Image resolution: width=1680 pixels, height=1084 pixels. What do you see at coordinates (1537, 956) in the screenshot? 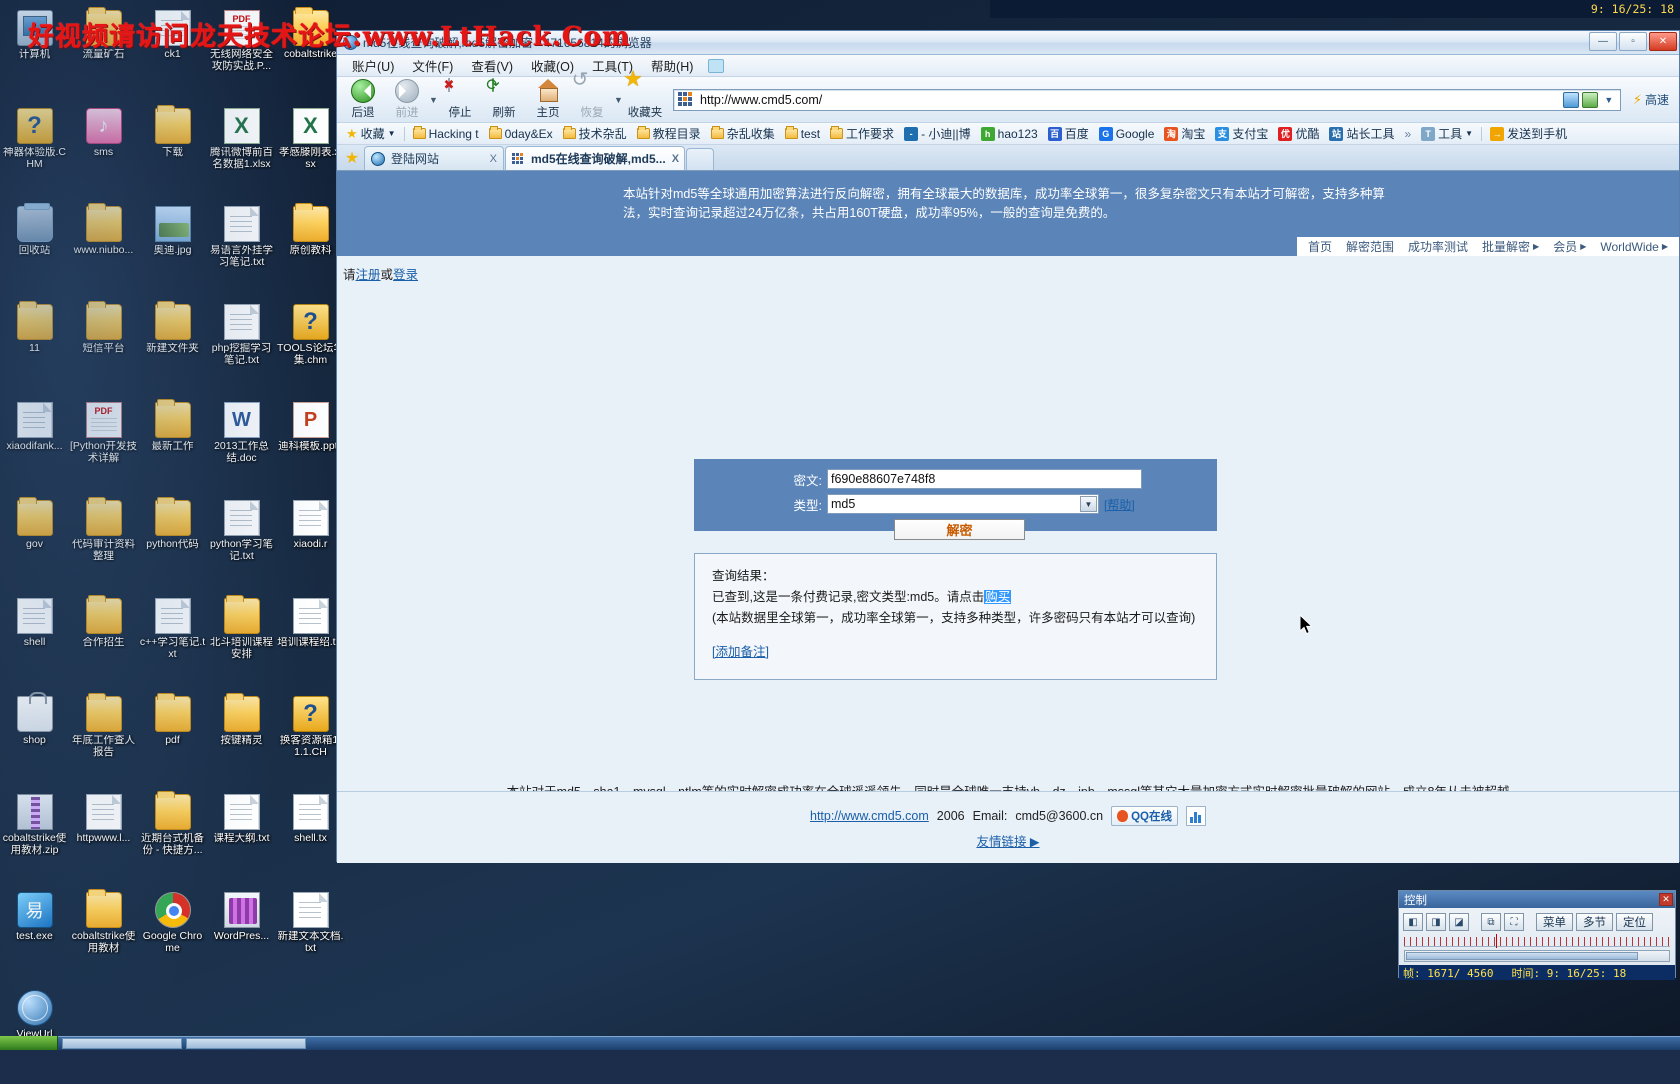
I see `timeline-scrollbar` at bounding box center [1537, 956].